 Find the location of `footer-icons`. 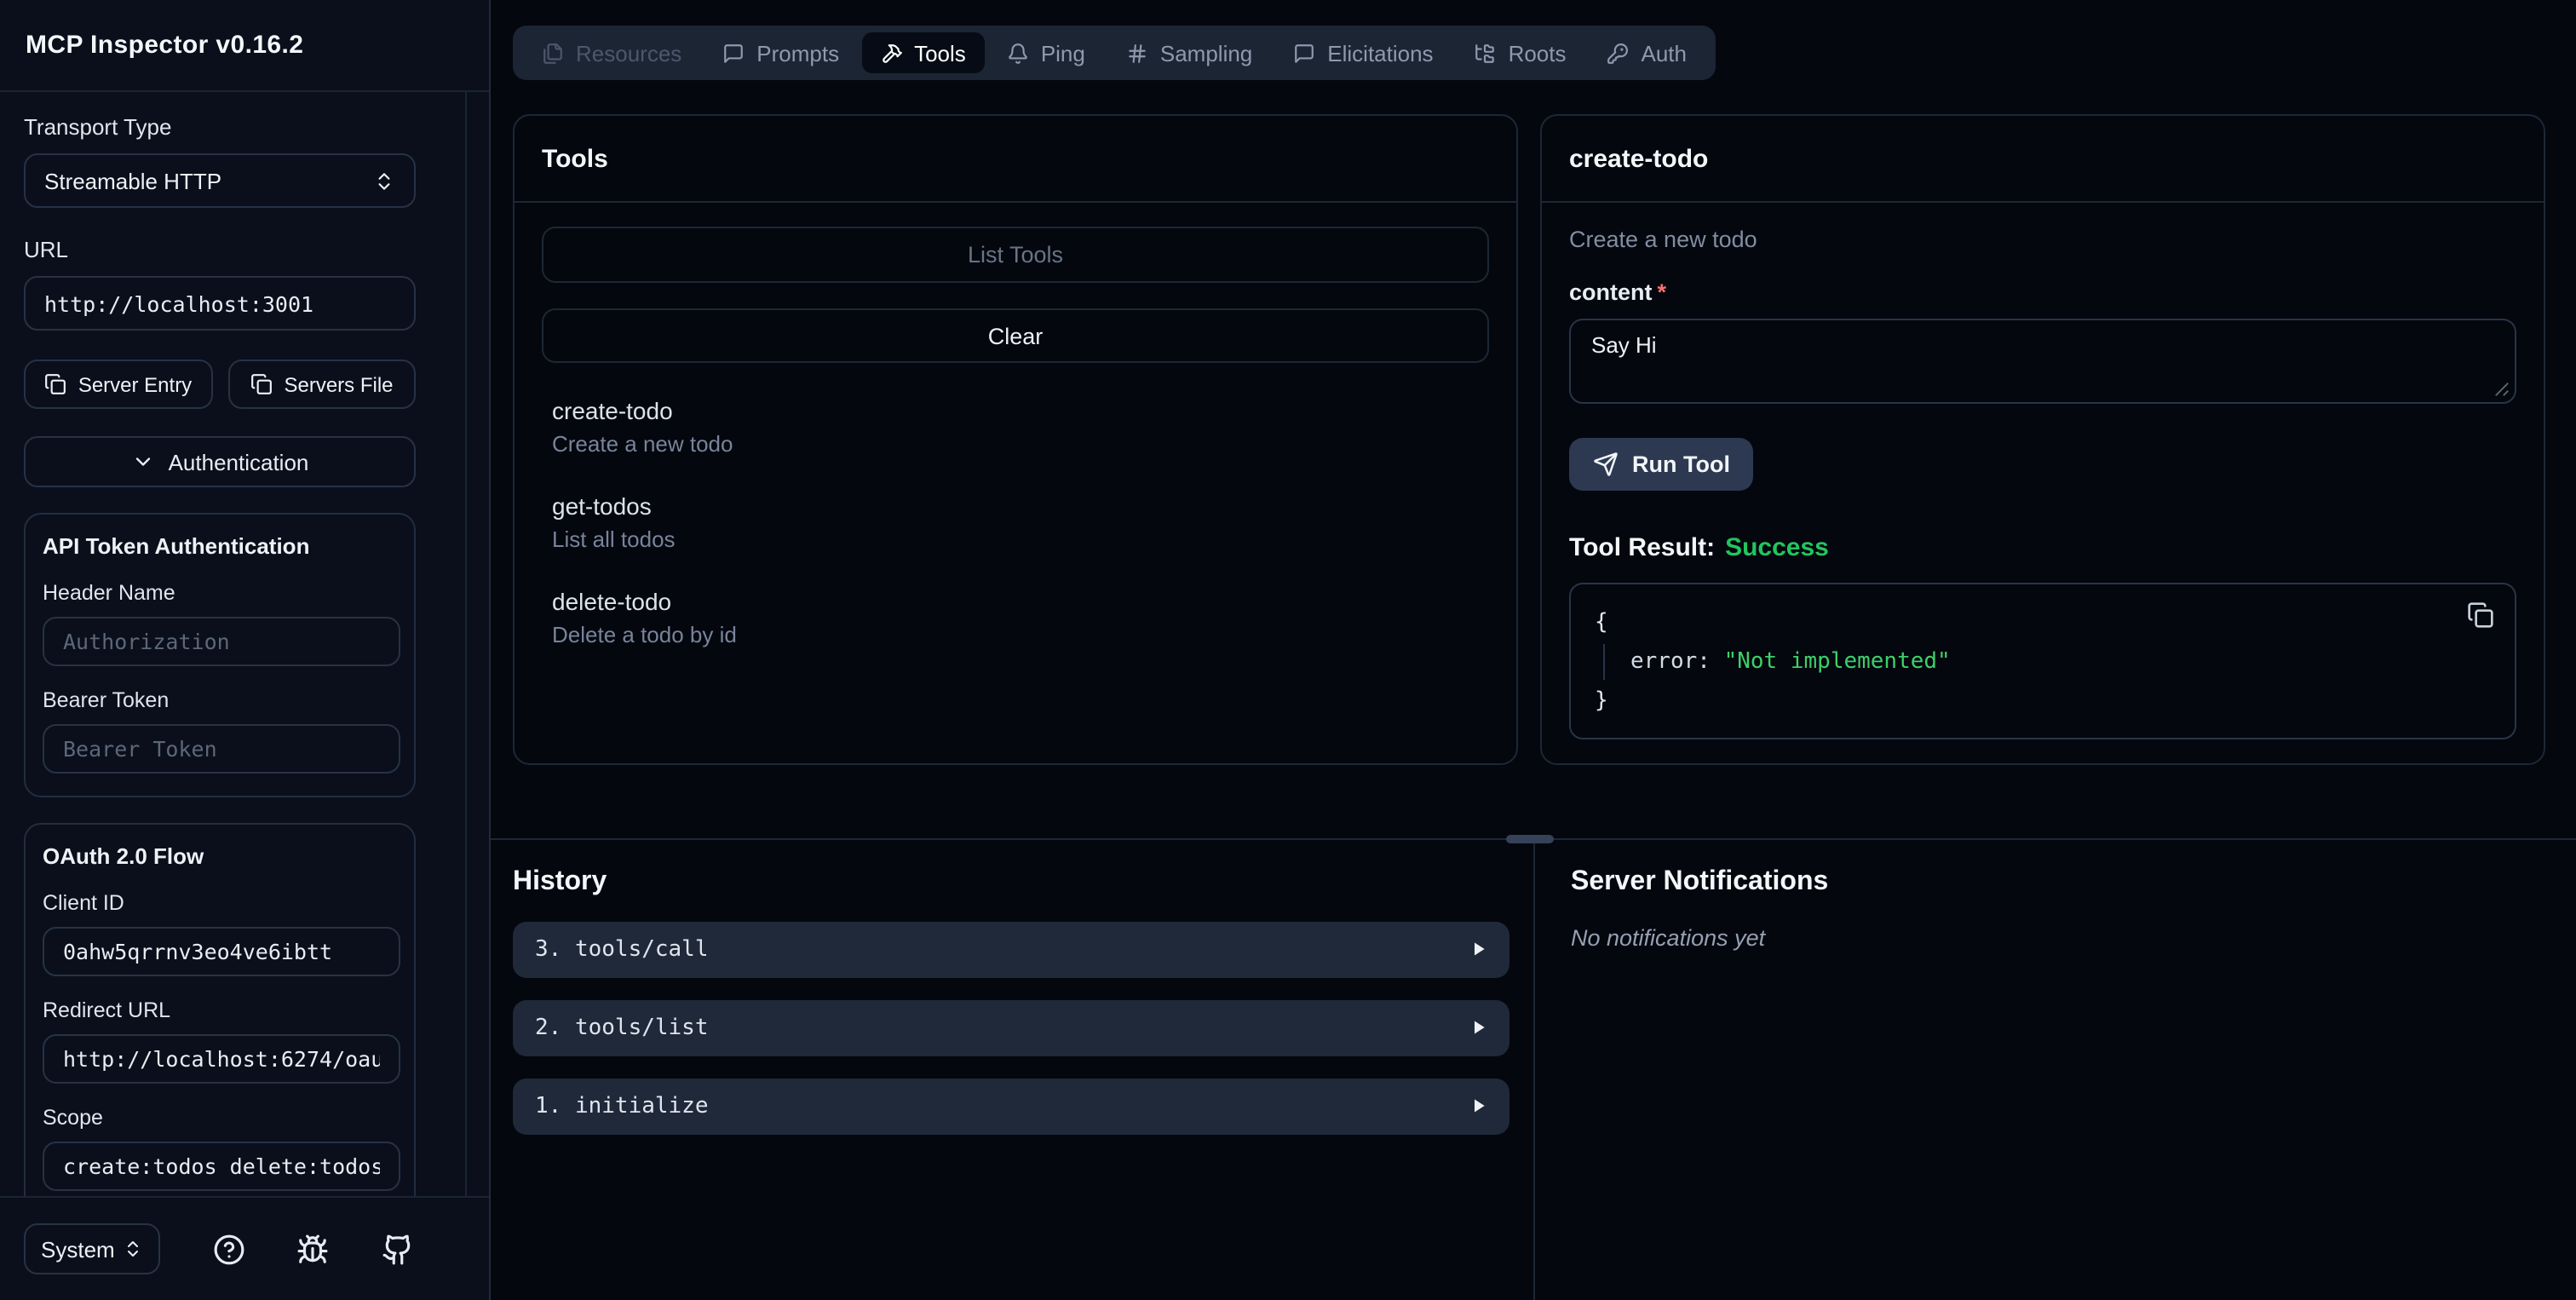

footer-icons is located at coordinates (313, 1249).